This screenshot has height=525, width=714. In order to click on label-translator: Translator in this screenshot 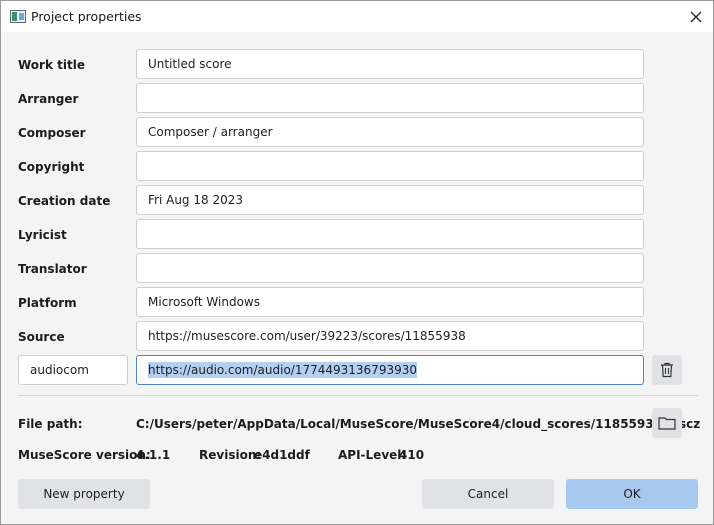, I will do `click(52, 269)`.